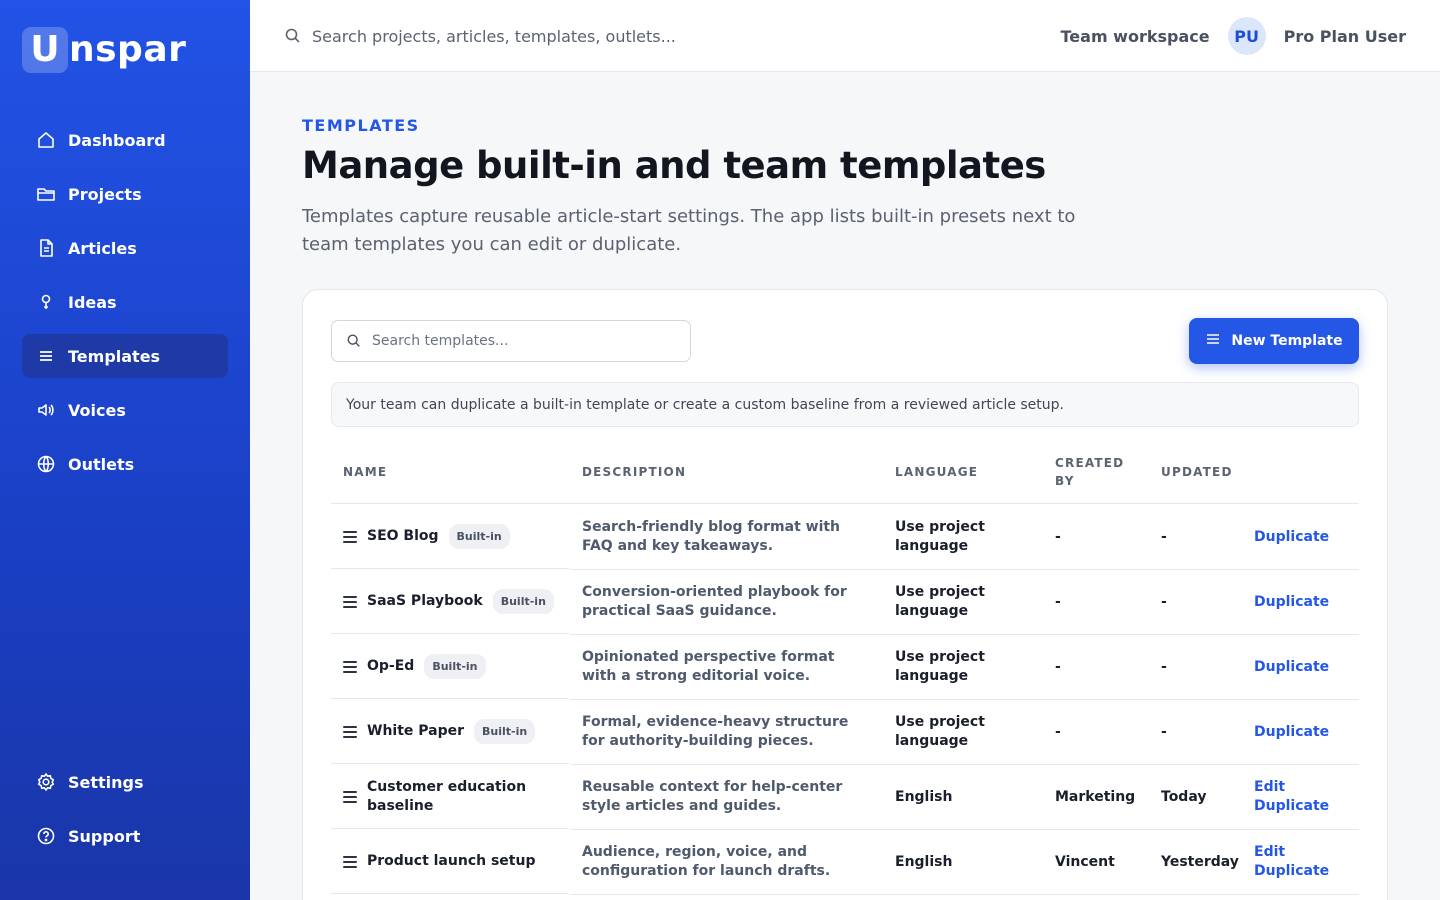 The width and height of the screenshot is (1440, 900). I want to click on sidebar-item-label: Settings, so click(106, 782).